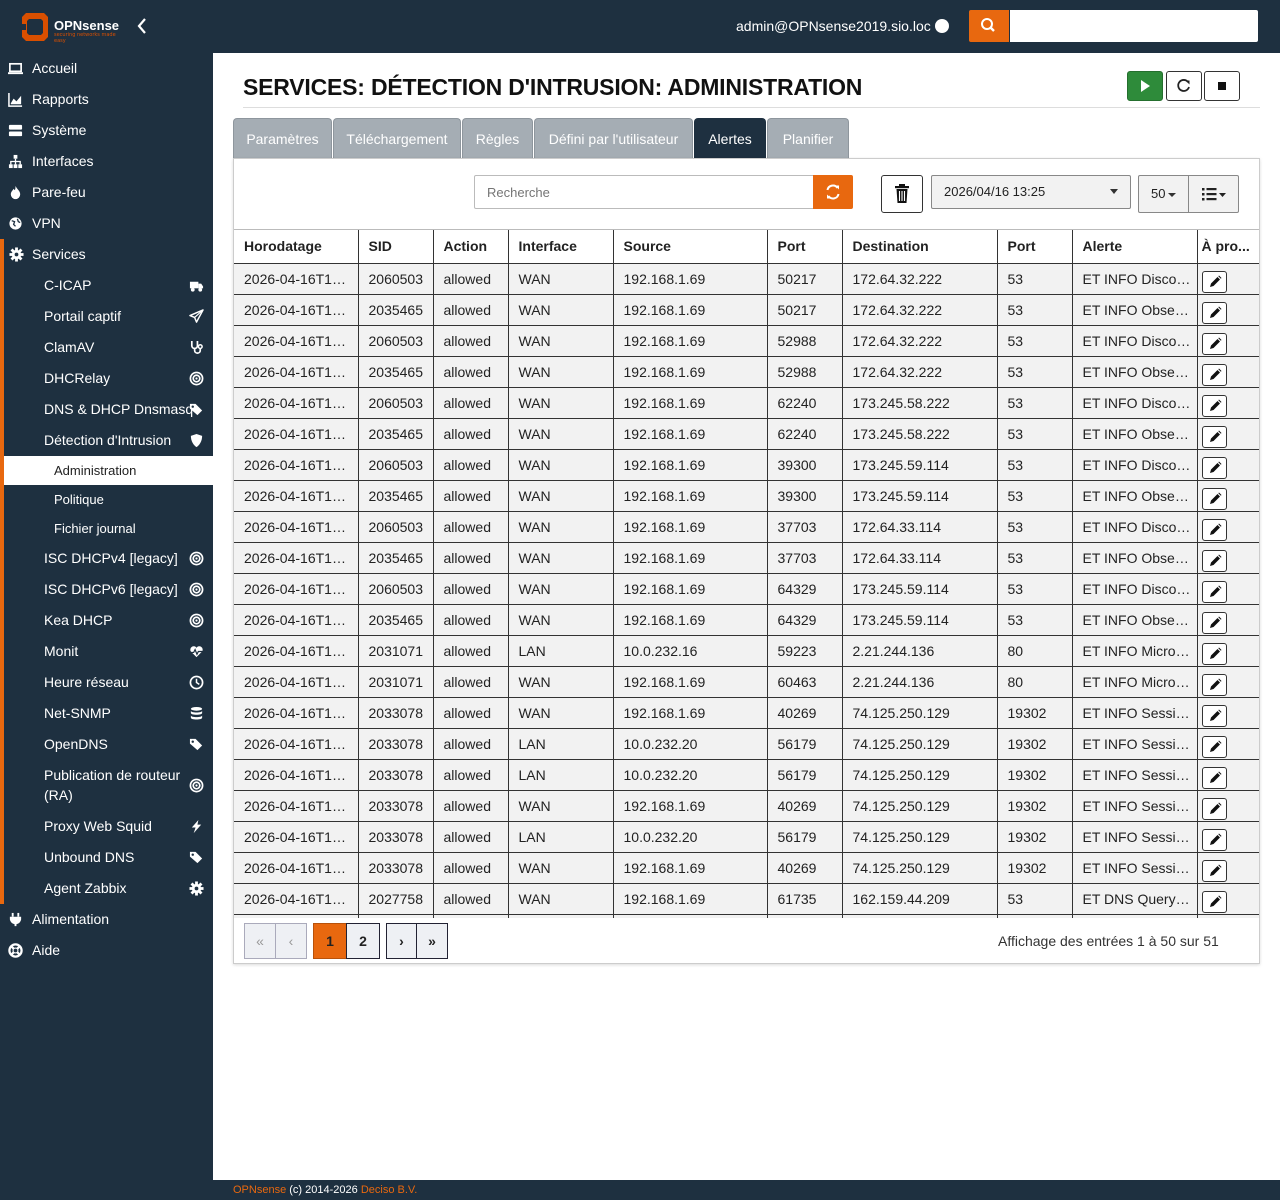 The image size is (1280, 1200). What do you see at coordinates (108, 785) in the screenshot?
I see `sidebar-item-publication-de-routeur-ra: Publication de routeur (RA)` at bounding box center [108, 785].